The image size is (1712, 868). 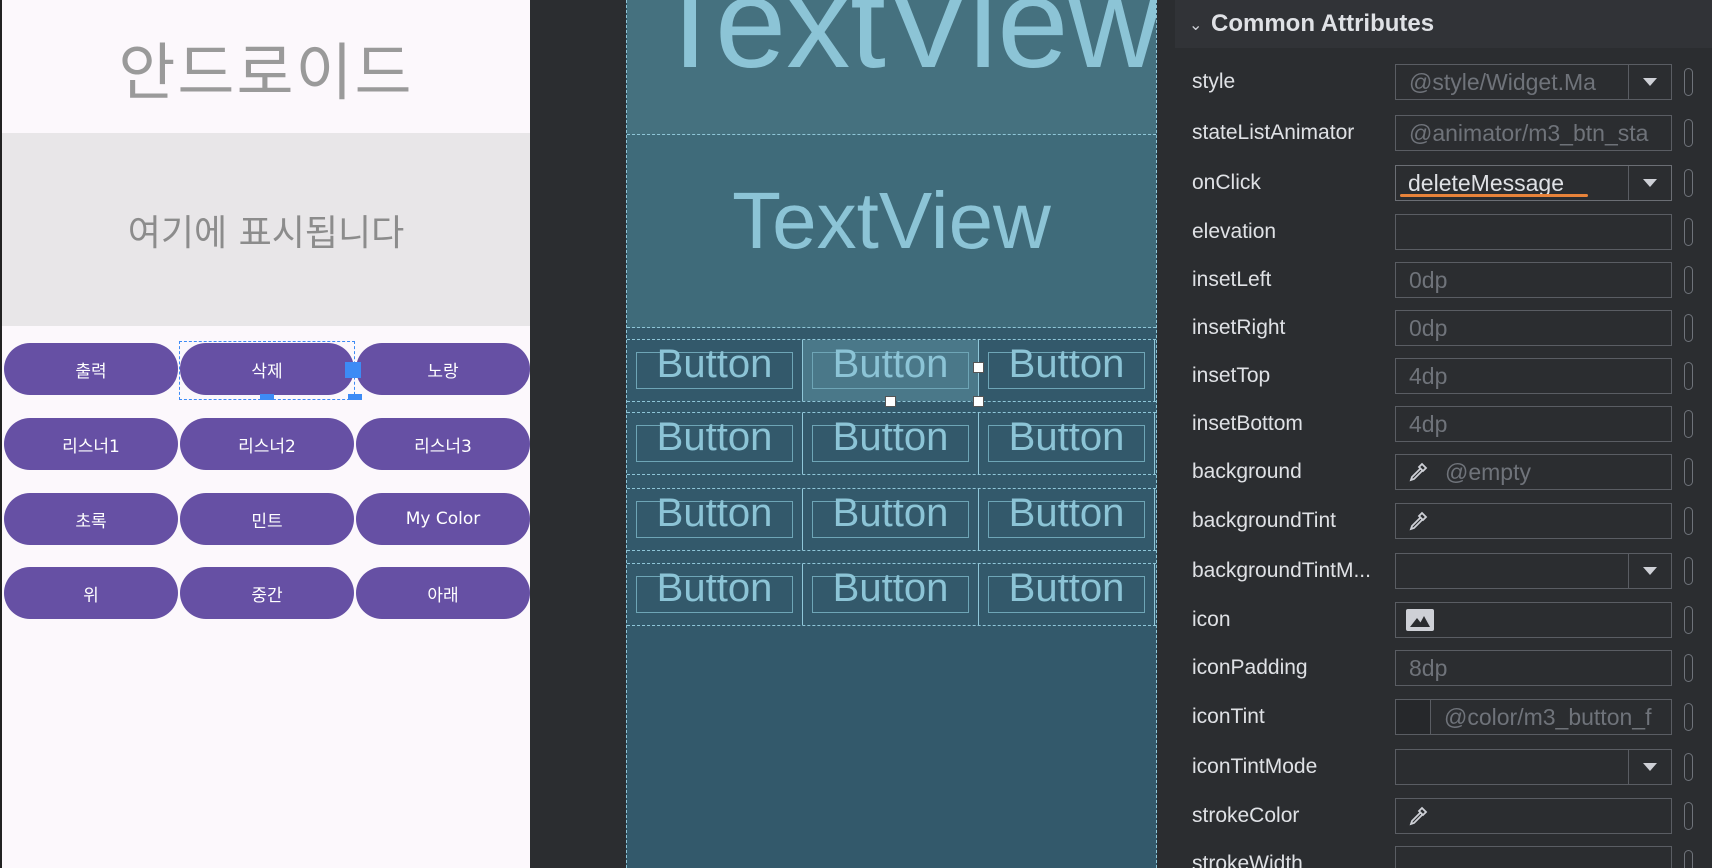 What do you see at coordinates (1533, 82) in the screenshot?
I see `attribute-value-field: @style/Widget.Ma` at bounding box center [1533, 82].